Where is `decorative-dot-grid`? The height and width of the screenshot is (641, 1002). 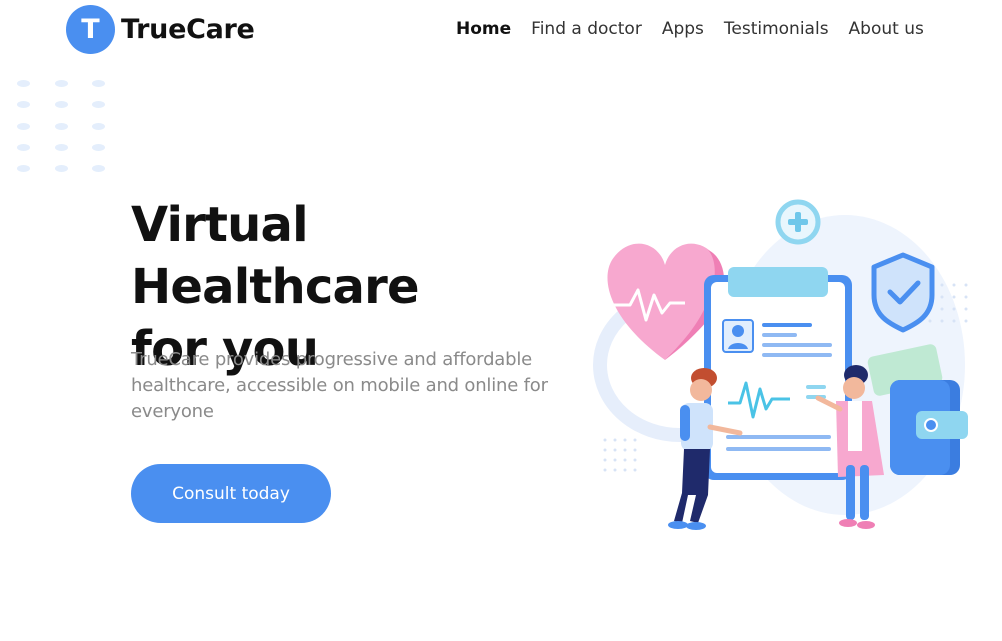
decorative-dot-grid is located at coordinates (62, 128).